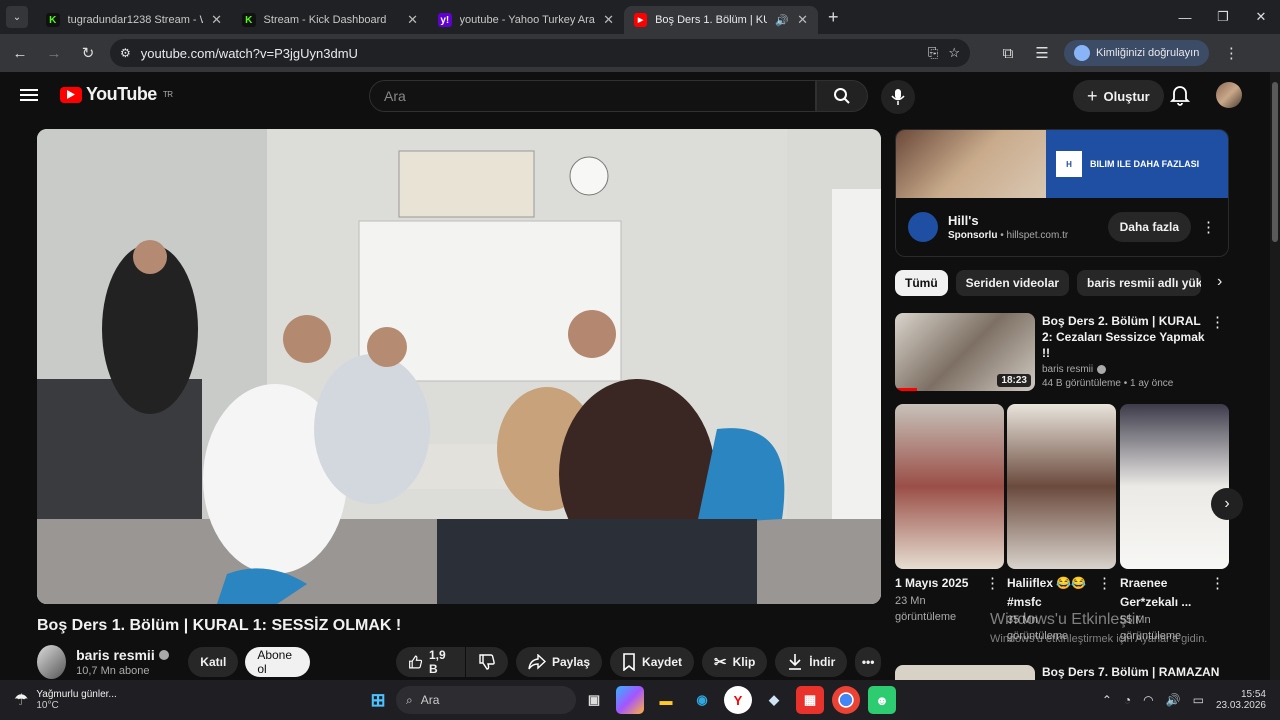 The width and height of the screenshot is (1280, 720). Describe the element at coordinates (1062, 164) in the screenshot. I see `ad-banner: H BILIM ILE DAHA FAZLASI` at that location.